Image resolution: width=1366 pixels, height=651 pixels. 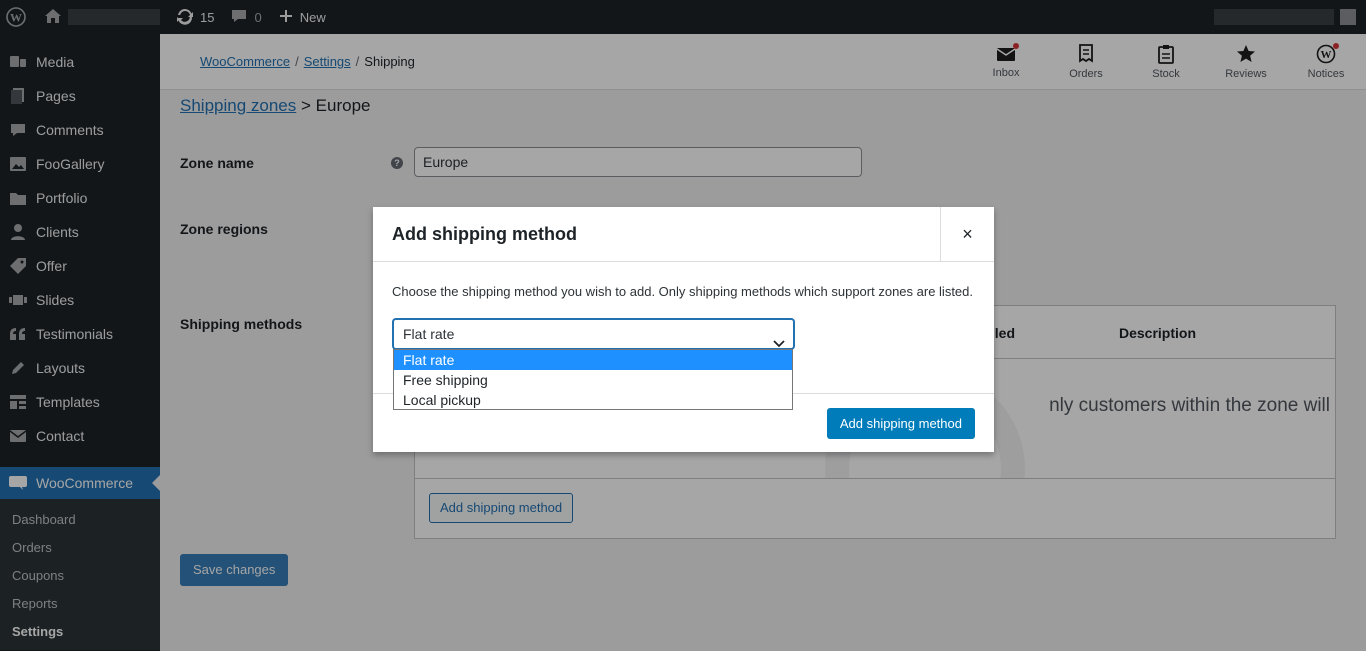 I want to click on option-flat-rate: Flat rate, so click(x=593, y=360).